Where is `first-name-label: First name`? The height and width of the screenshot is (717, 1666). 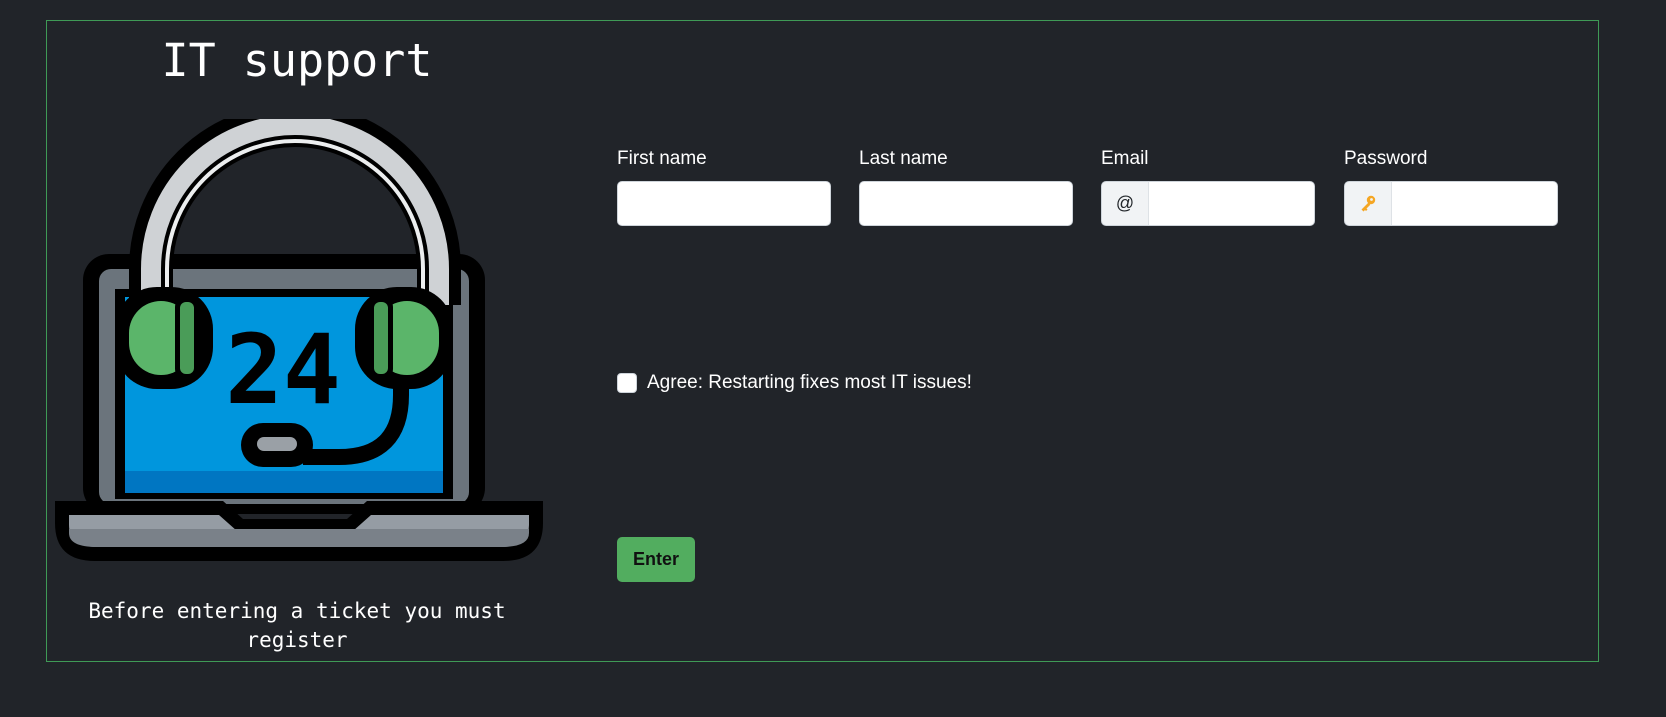
first-name-label: First name is located at coordinates (662, 158).